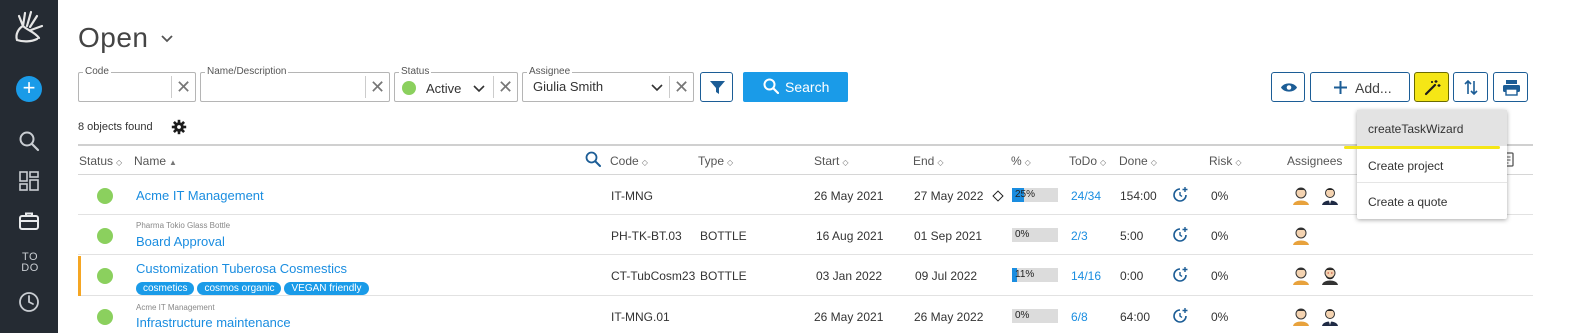  Describe the element at coordinates (29, 181) in the screenshot. I see `dashboard-icon` at that location.